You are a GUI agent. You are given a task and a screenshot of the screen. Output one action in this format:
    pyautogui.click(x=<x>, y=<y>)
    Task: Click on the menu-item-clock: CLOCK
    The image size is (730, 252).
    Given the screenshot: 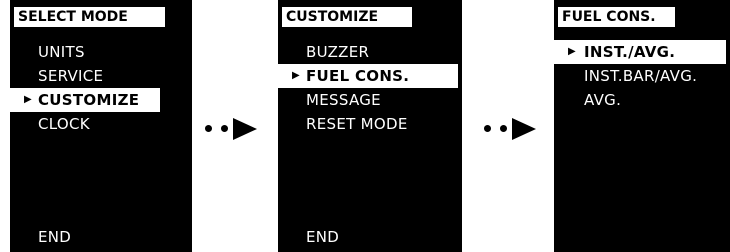 What is the action you would take?
    pyautogui.click(x=101, y=124)
    